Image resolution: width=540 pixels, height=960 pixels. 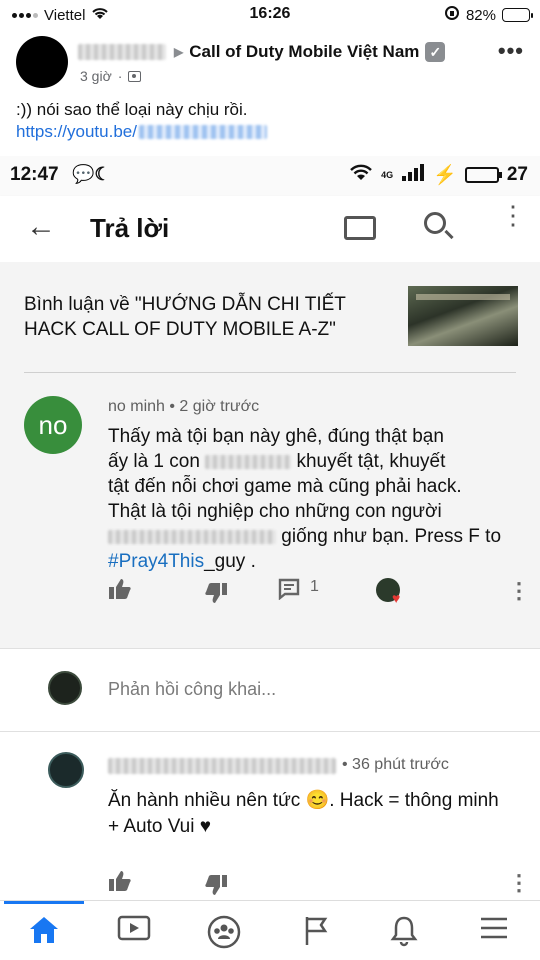 I want to click on hashtag-link: #Pray4This, so click(x=156, y=561).